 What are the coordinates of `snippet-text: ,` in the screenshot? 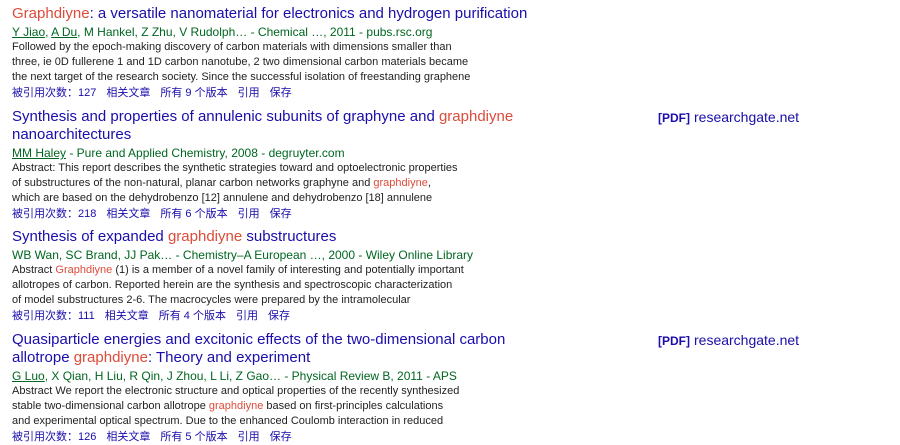 It's located at (429, 183).